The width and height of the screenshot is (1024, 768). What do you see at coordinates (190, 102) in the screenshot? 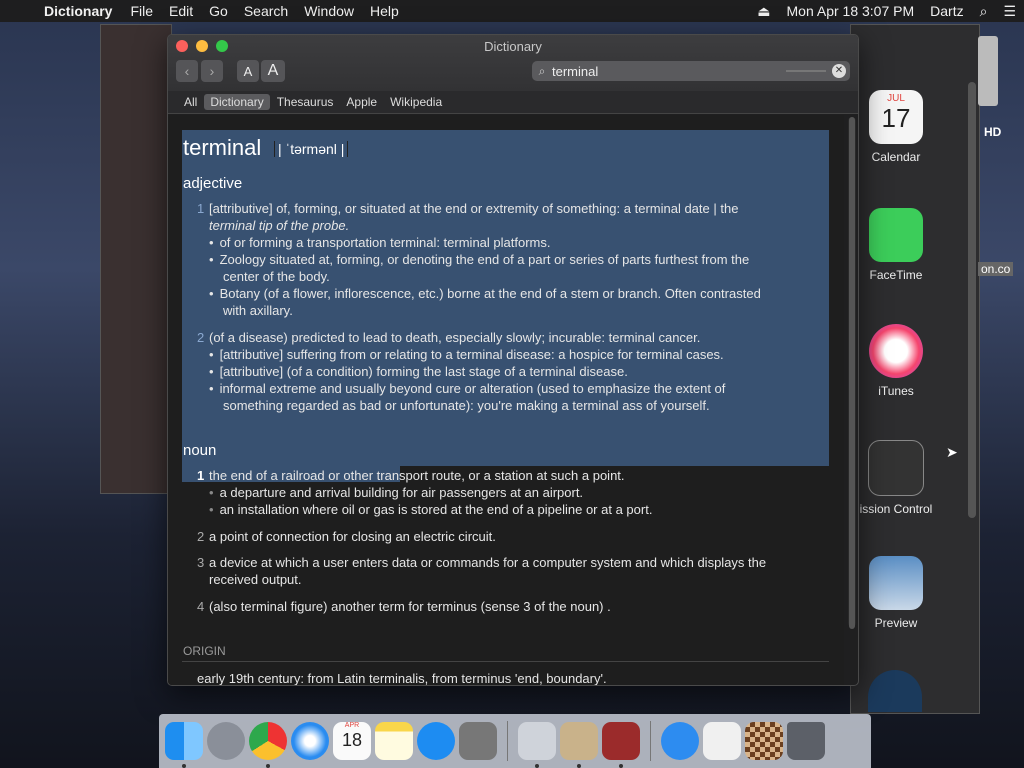
I see `tab-all: All` at bounding box center [190, 102].